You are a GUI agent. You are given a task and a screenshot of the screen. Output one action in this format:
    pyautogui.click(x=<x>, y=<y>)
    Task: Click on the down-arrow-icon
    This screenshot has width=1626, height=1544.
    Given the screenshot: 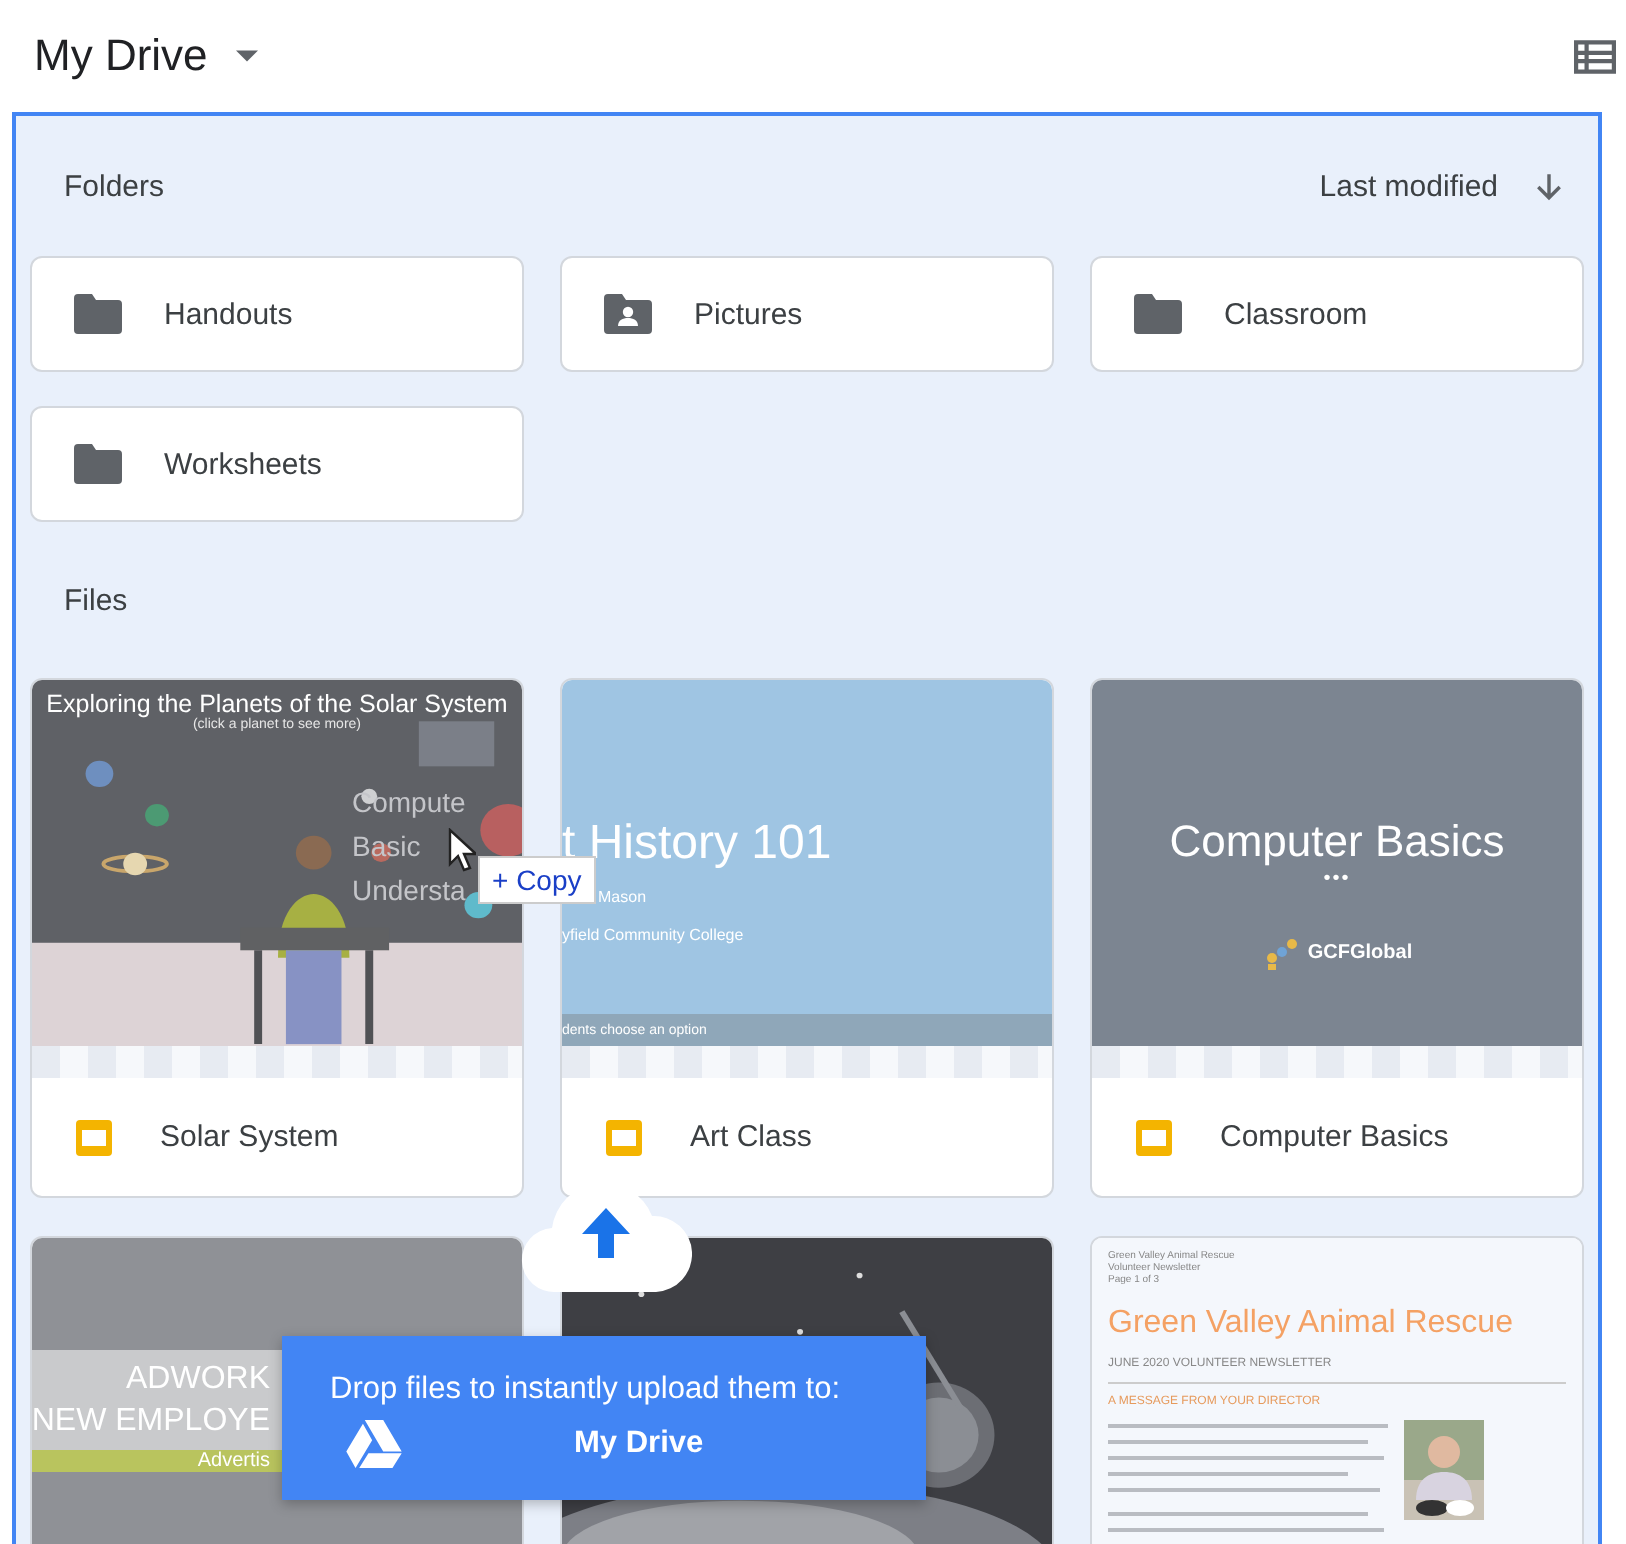 What is the action you would take?
    pyautogui.click(x=1549, y=186)
    